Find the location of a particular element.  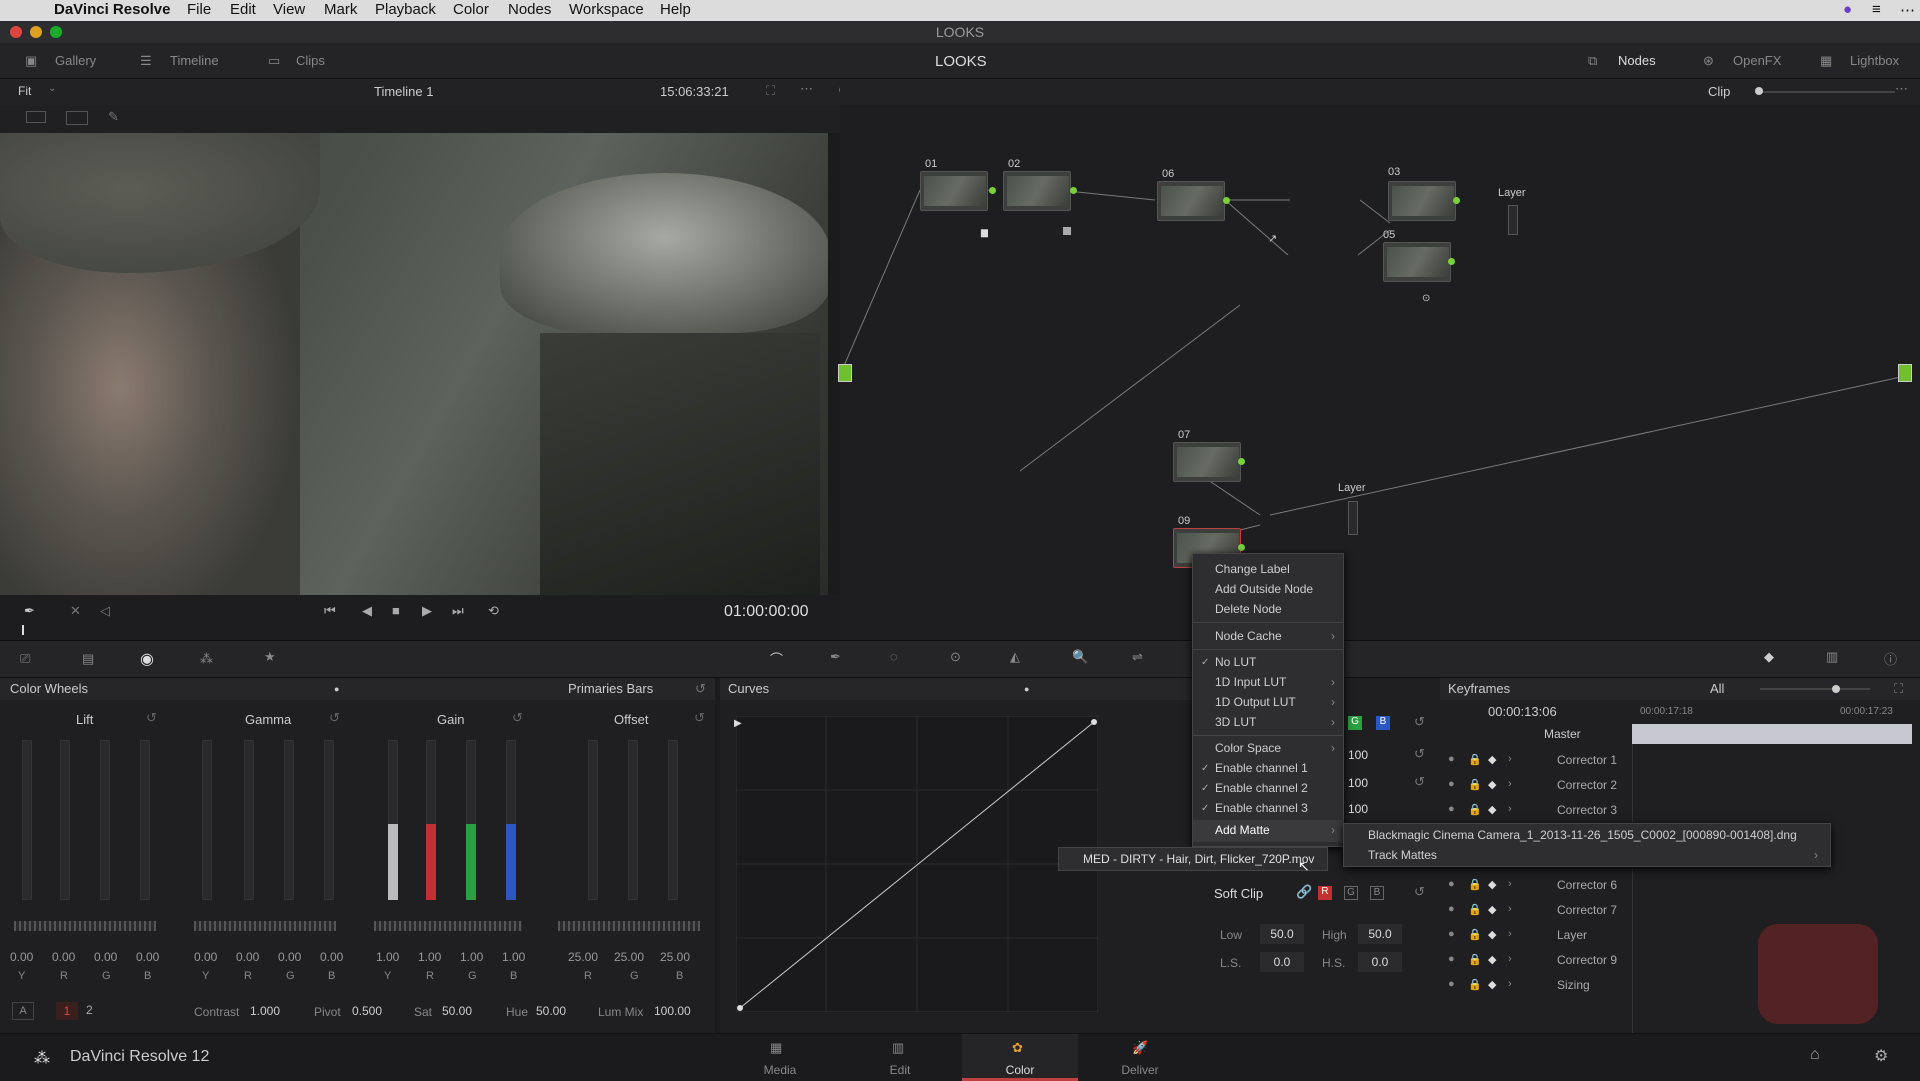

menu-enable-channel-1: Enable channel 1 is located at coordinates (1261, 768).